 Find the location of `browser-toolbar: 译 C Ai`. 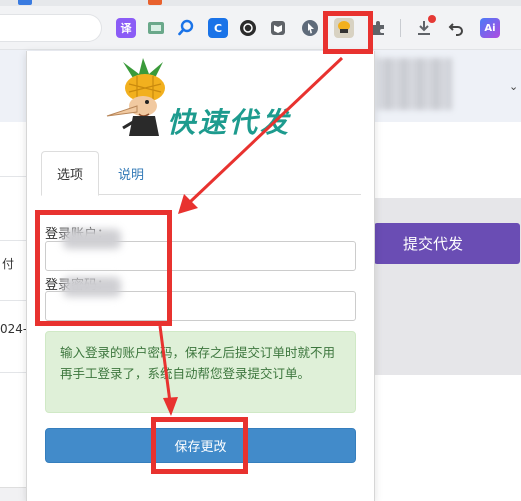

browser-toolbar: 译 C Ai is located at coordinates (260, 25).